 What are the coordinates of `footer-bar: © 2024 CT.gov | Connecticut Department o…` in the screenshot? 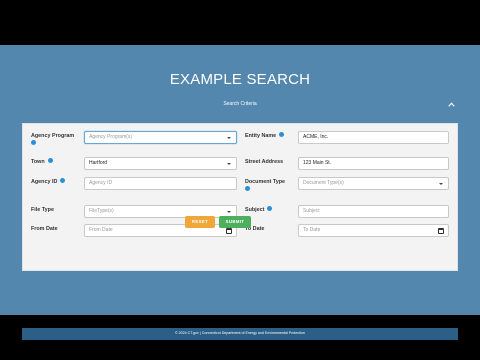 It's located at (240, 334).